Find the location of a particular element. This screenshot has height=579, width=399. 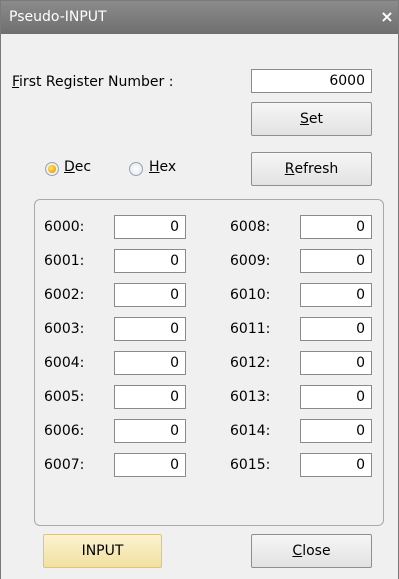

first-register-label-text: irst Register Number : is located at coordinates (96, 82).